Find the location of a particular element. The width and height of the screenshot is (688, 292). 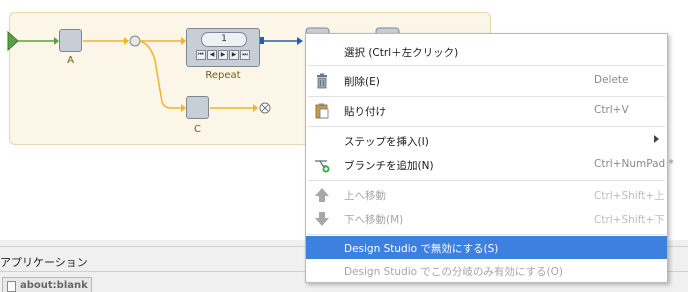

menu-item-delete: 削除(E) Delete is located at coordinates (486, 80).